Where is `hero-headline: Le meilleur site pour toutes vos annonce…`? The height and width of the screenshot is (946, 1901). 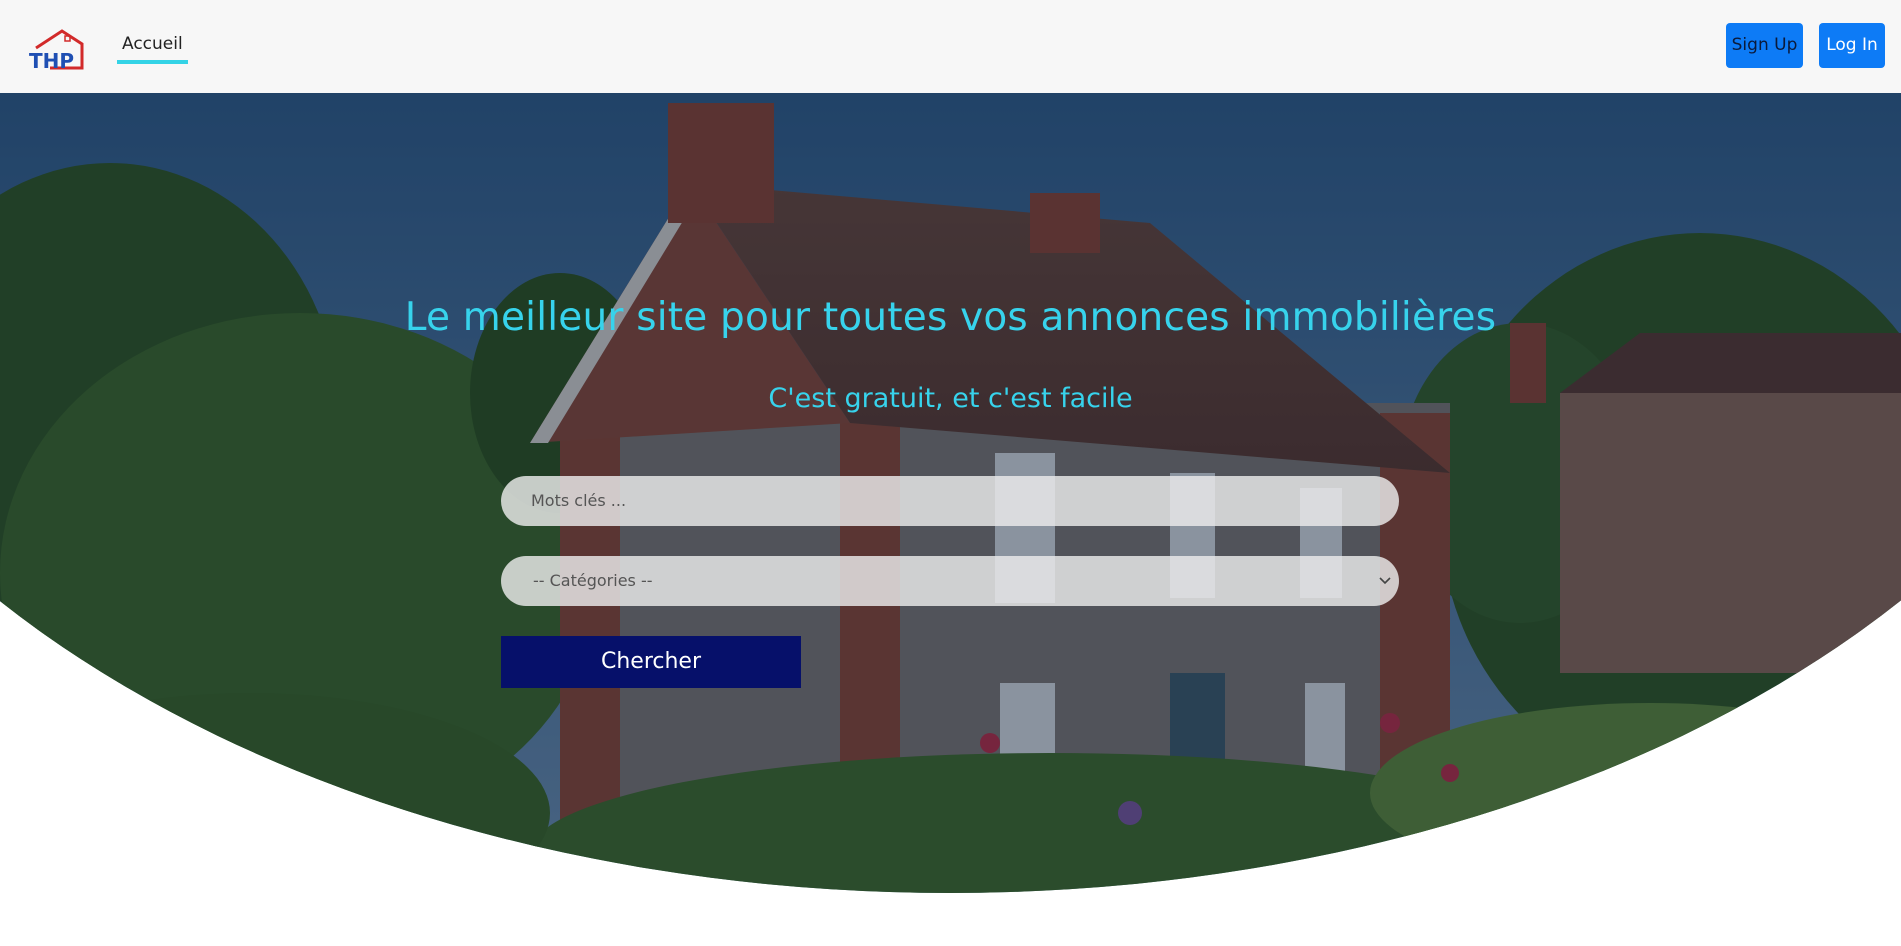 hero-headline: Le meilleur site pour toutes vos annonce… is located at coordinates (950, 317).